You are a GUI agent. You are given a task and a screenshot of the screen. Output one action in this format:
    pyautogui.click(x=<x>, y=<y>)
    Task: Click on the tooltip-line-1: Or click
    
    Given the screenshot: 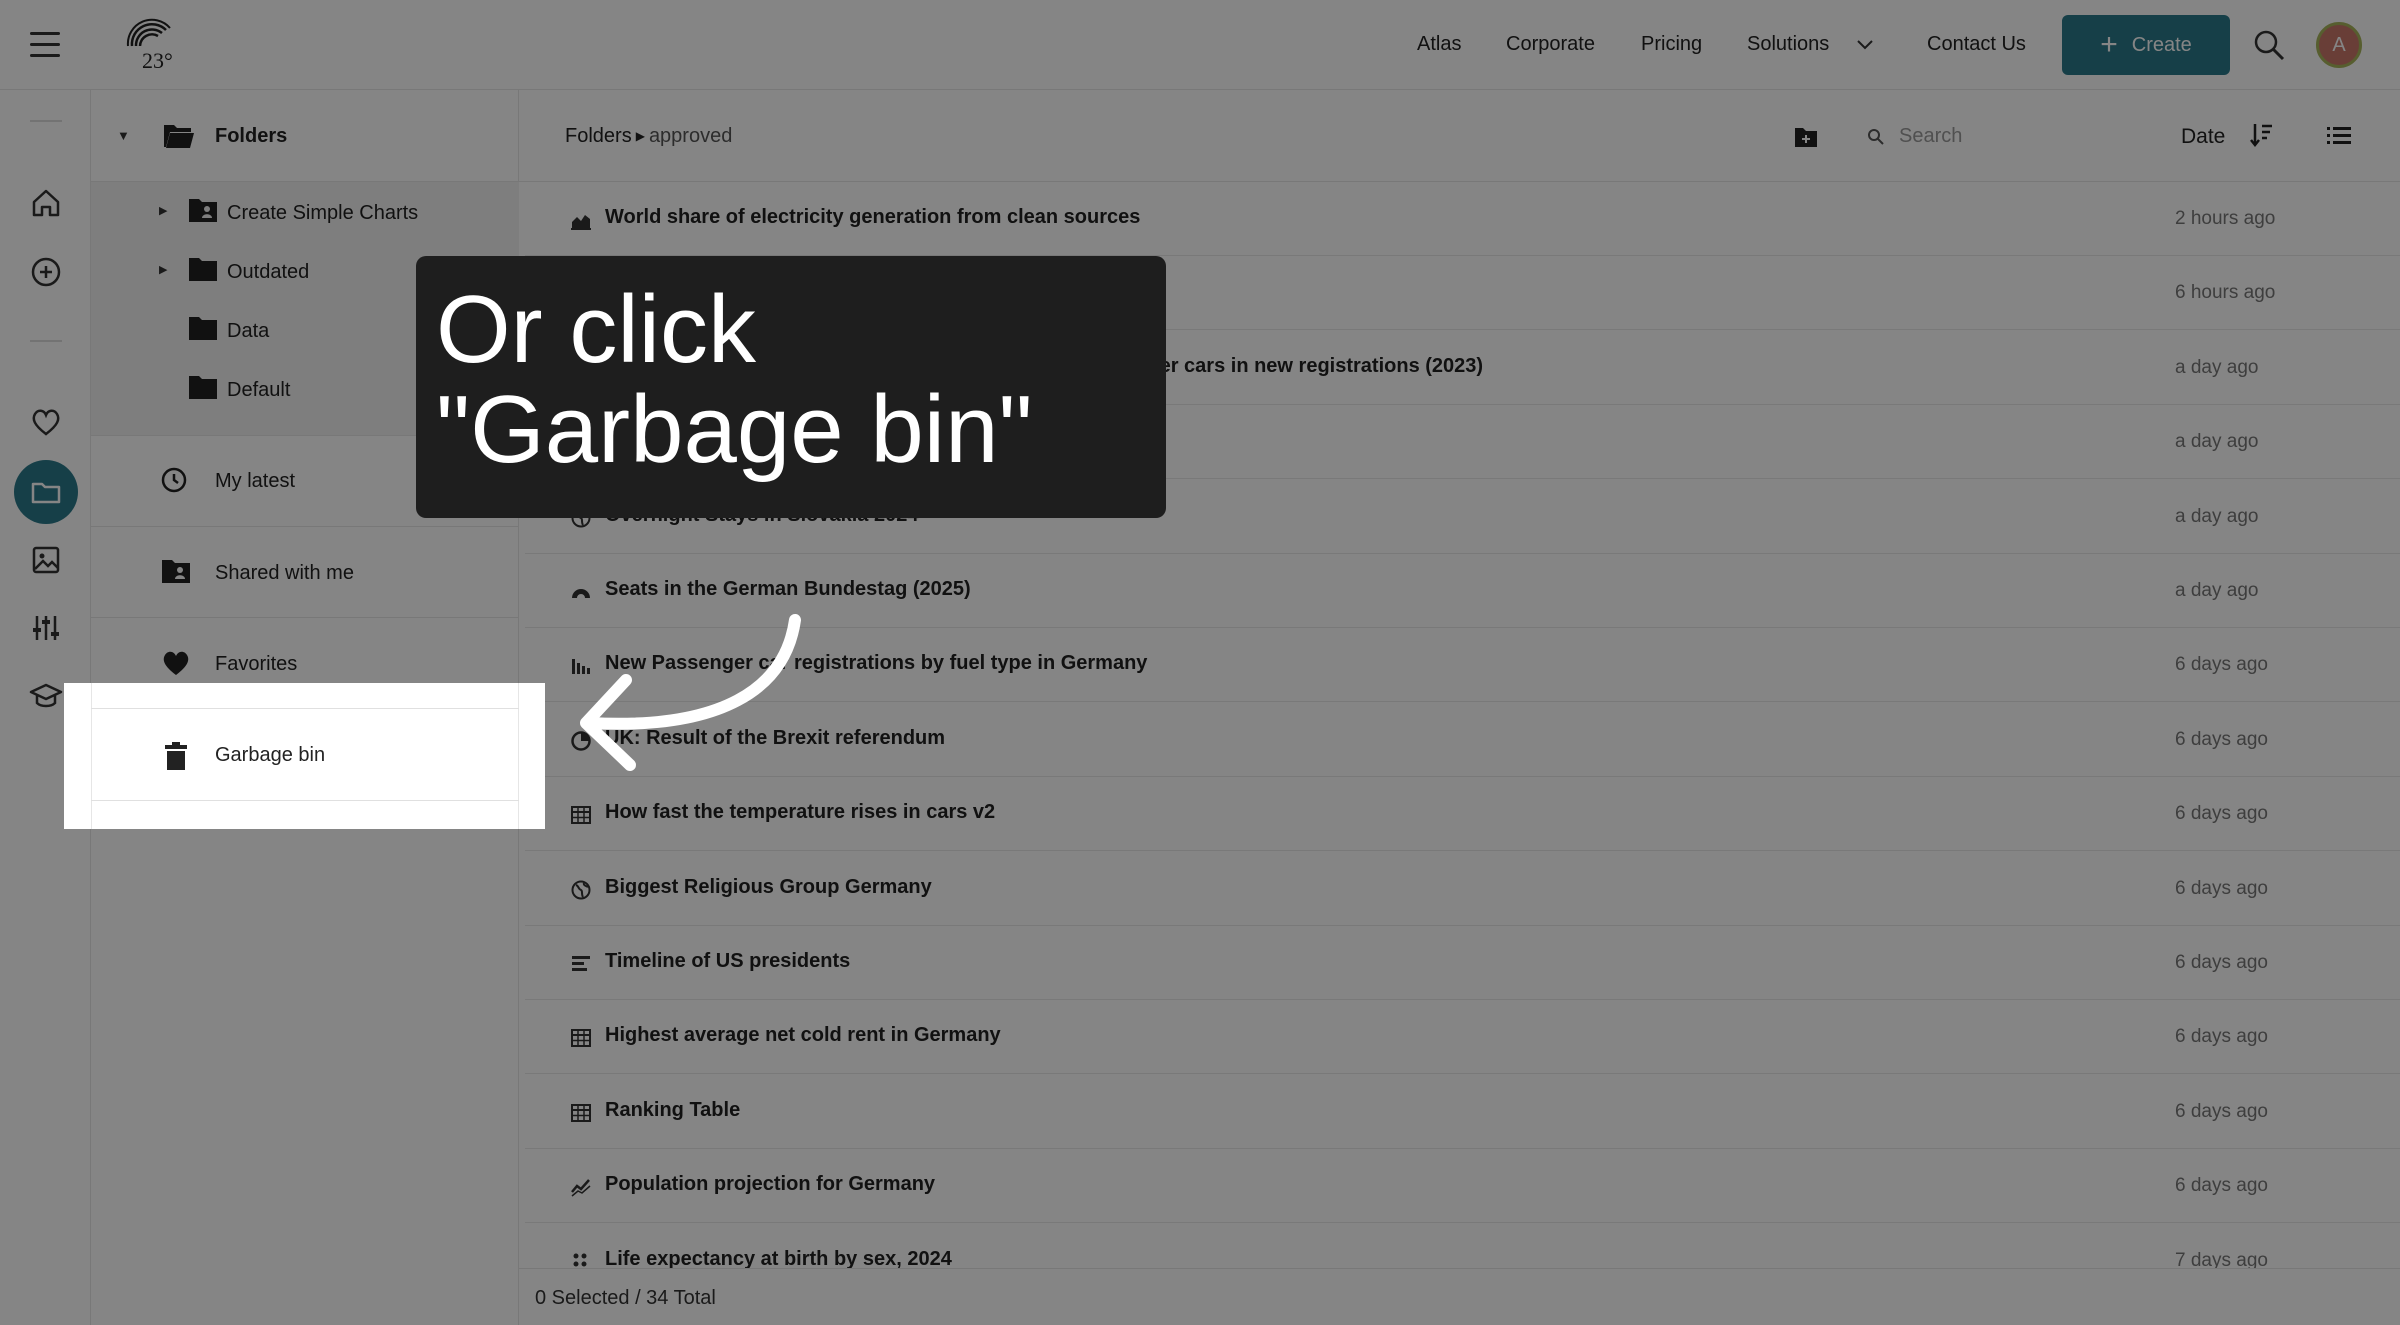 What is the action you would take?
    pyautogui.click(x=596, y=329)
    